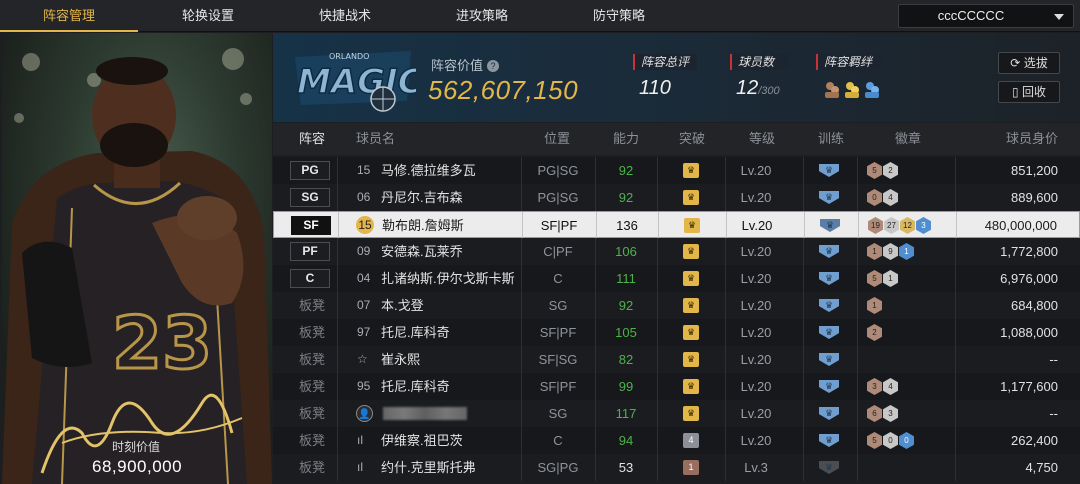 The image size is (1080, 484). I want to click on col-breakthrough: 突破, so click(692, 139).